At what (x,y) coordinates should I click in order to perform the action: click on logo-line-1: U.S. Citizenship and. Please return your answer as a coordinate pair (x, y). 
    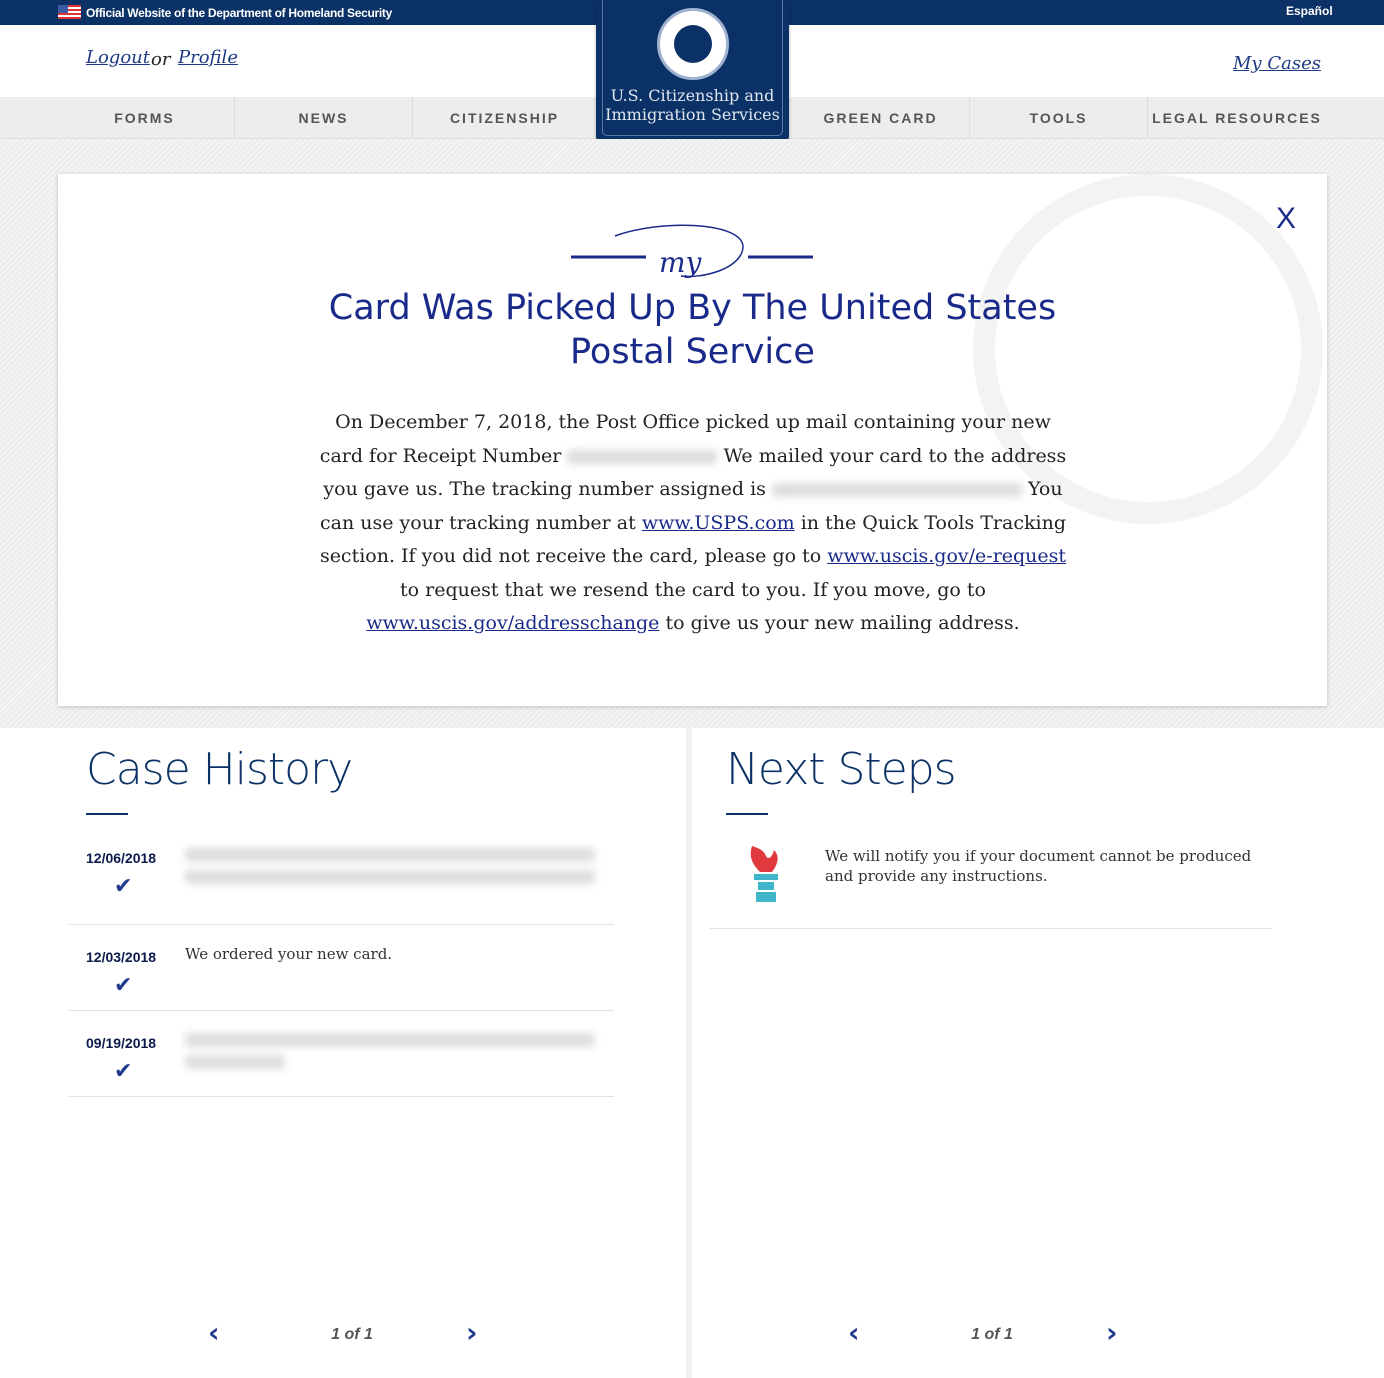
    Looking at the image, I should click on (692, 95).